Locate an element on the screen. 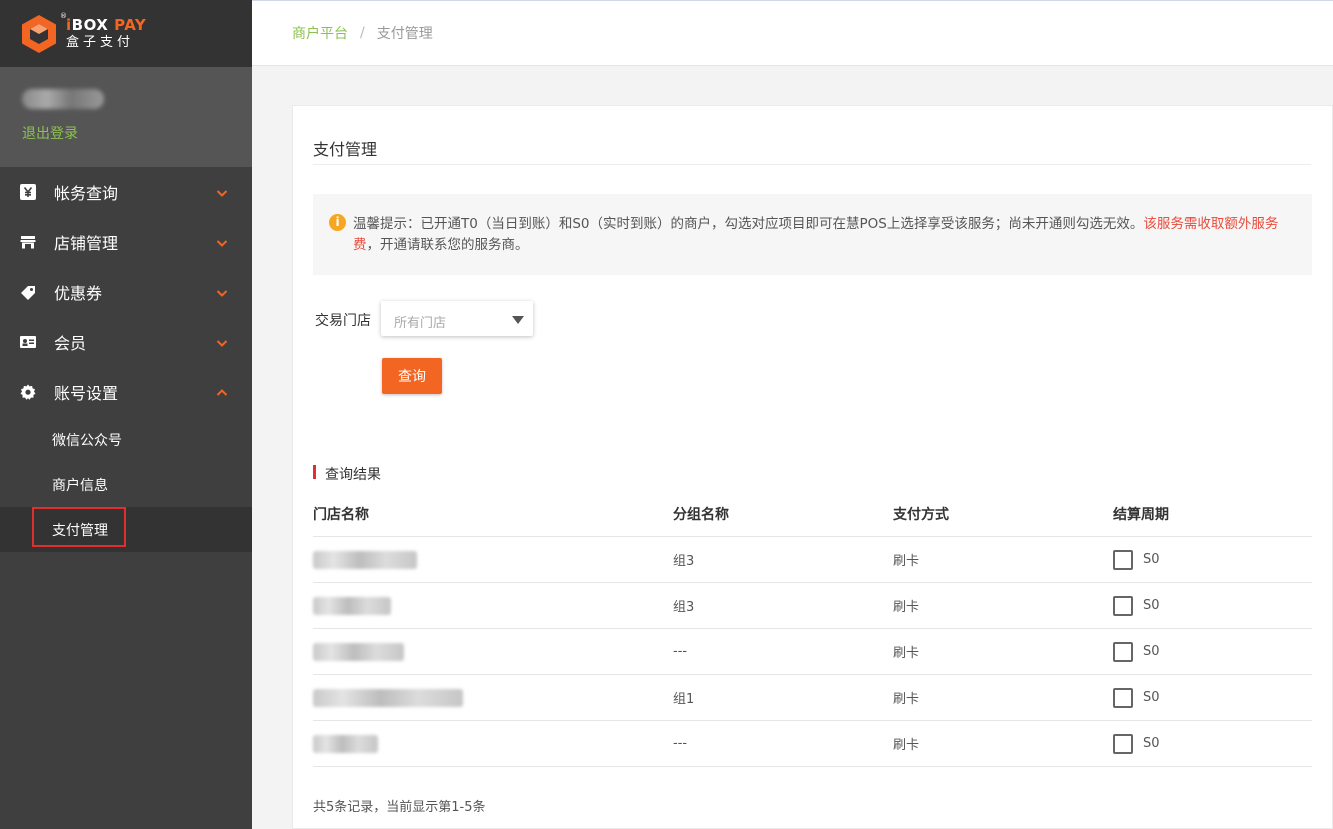 This screenshot has height=829, width=1333. username-redacted is located at coordinates (63, 99).